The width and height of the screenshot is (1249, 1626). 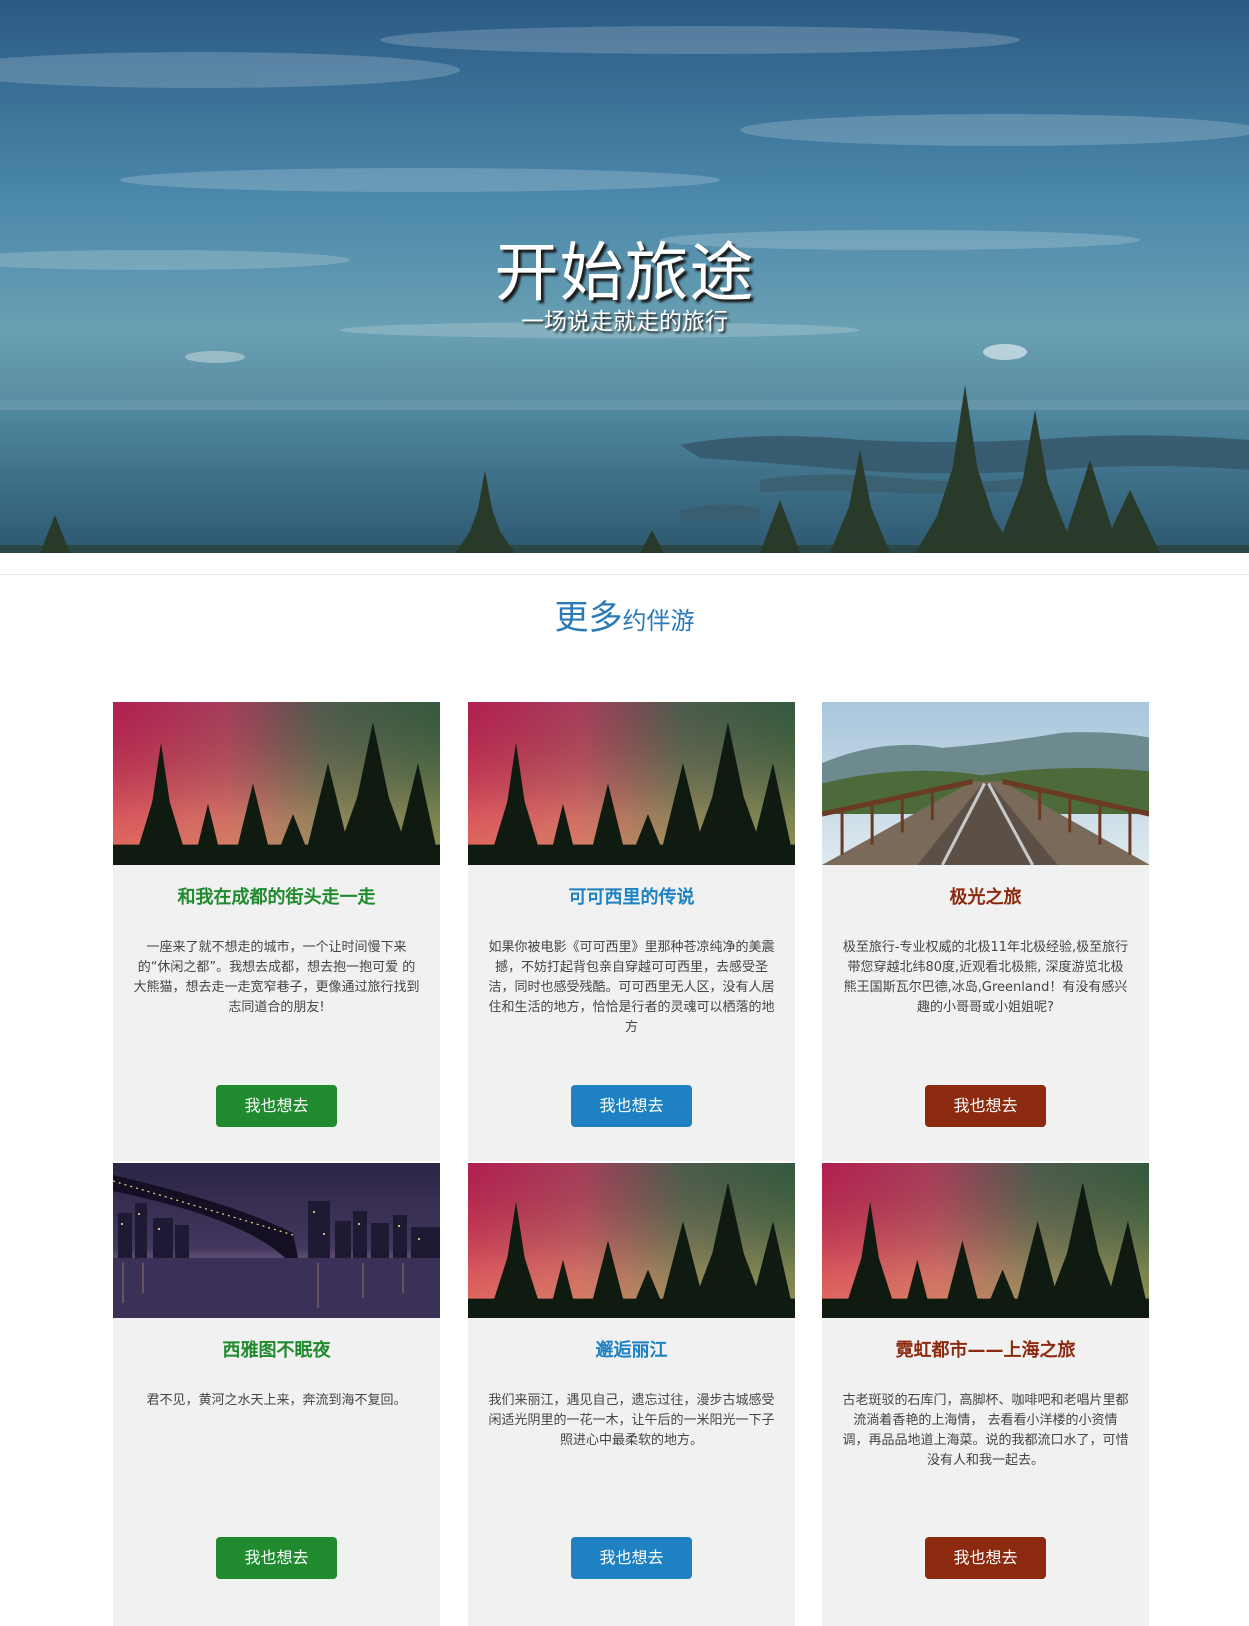 I want to click on card-title: 西雅图不眠夜, so click(x=276, y=1350).